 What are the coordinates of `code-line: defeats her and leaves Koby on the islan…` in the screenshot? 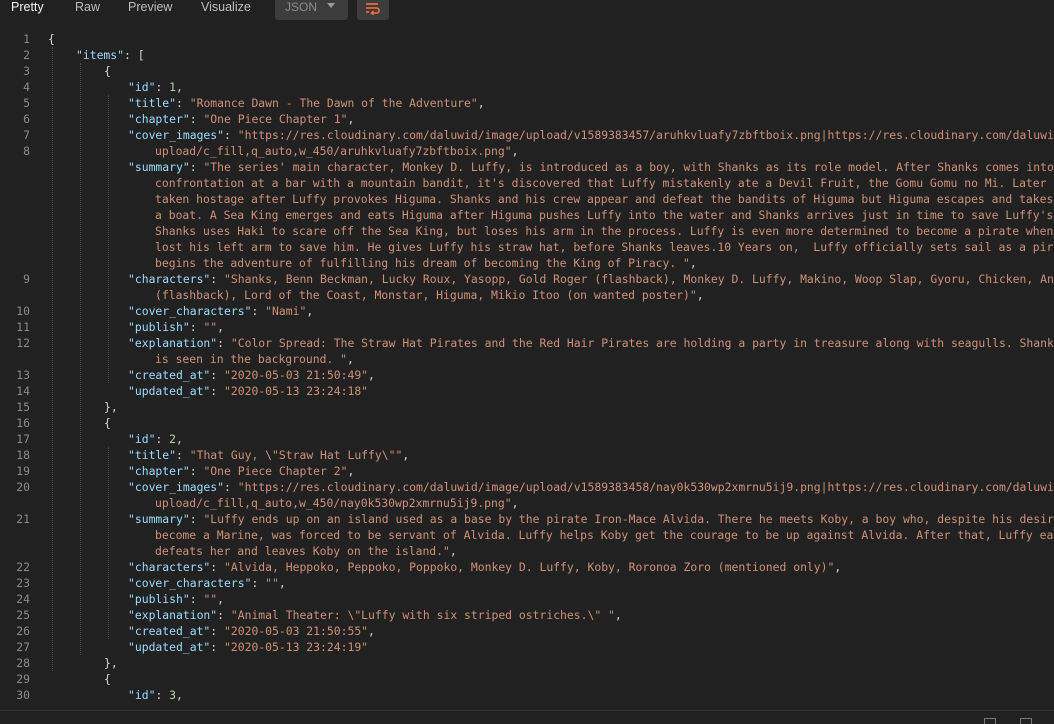 It's located at (306, 551).